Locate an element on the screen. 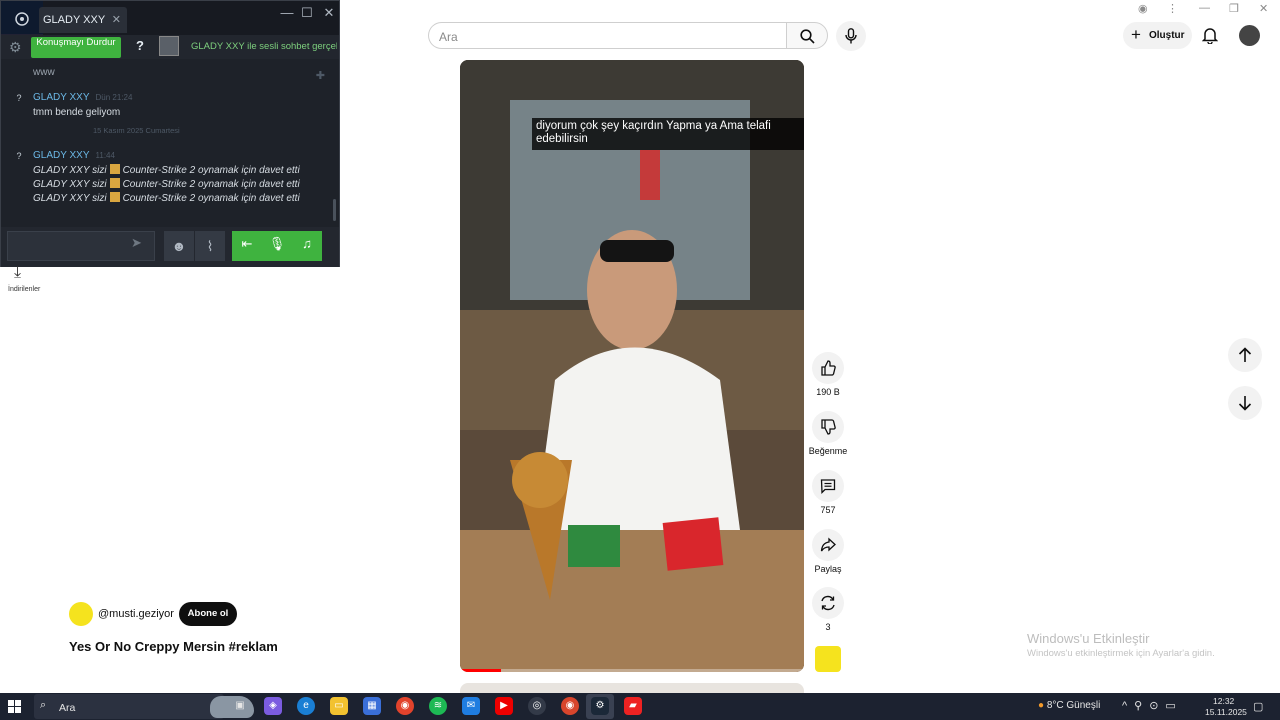 The width and height of the screenshot is (1280, 720). clock-date: 15.11.2025 is located at coordinates (1226, 712).